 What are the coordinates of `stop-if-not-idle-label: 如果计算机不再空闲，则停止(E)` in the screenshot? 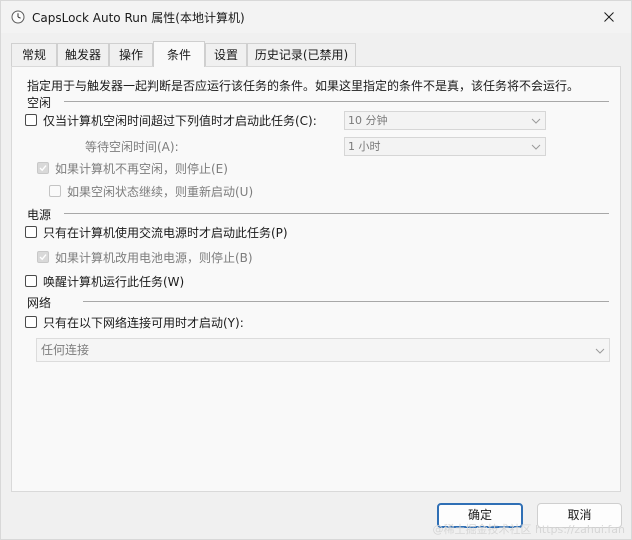 It's located at (141, 169).